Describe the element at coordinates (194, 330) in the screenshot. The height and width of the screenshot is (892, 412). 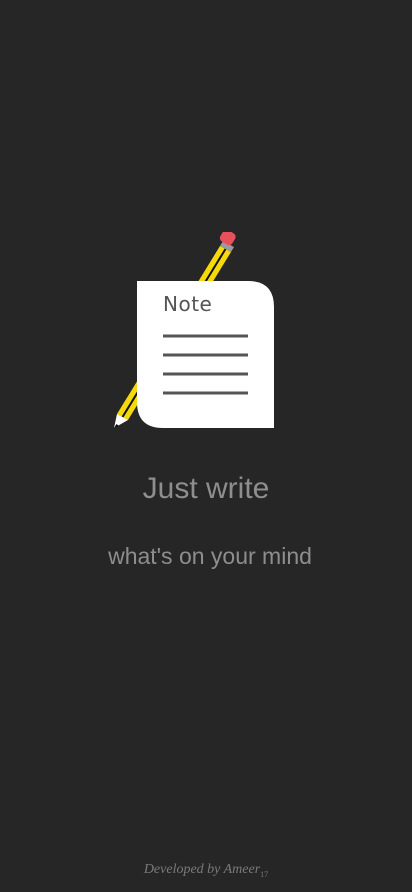
I see `note-pencil-logo-icon` at that location.